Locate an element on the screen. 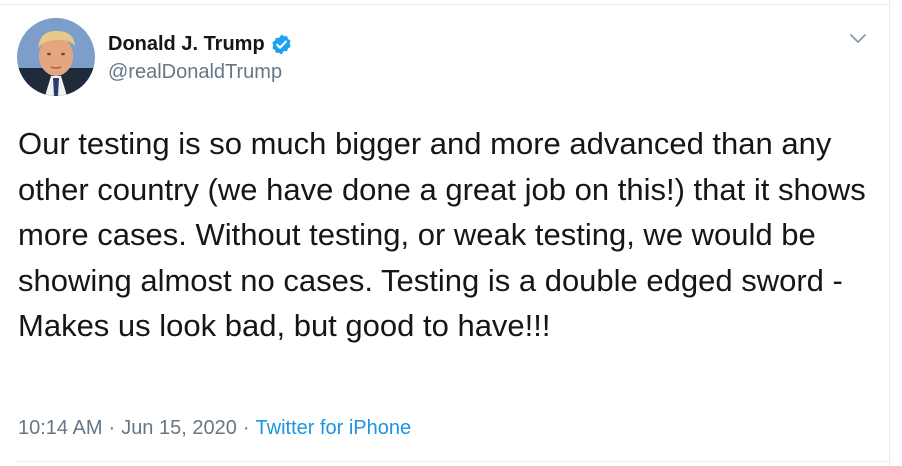 Image resolution: width=902 pixels, height=466 pixels. name-row: Donald J. Trump is located at coordinates (200, 44).